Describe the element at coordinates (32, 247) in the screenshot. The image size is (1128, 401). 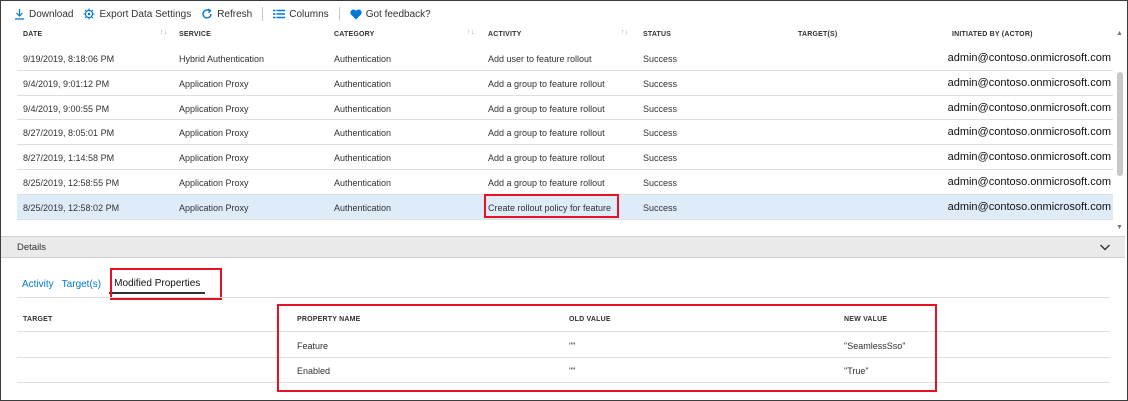
I see `details-title: Details` at that location.